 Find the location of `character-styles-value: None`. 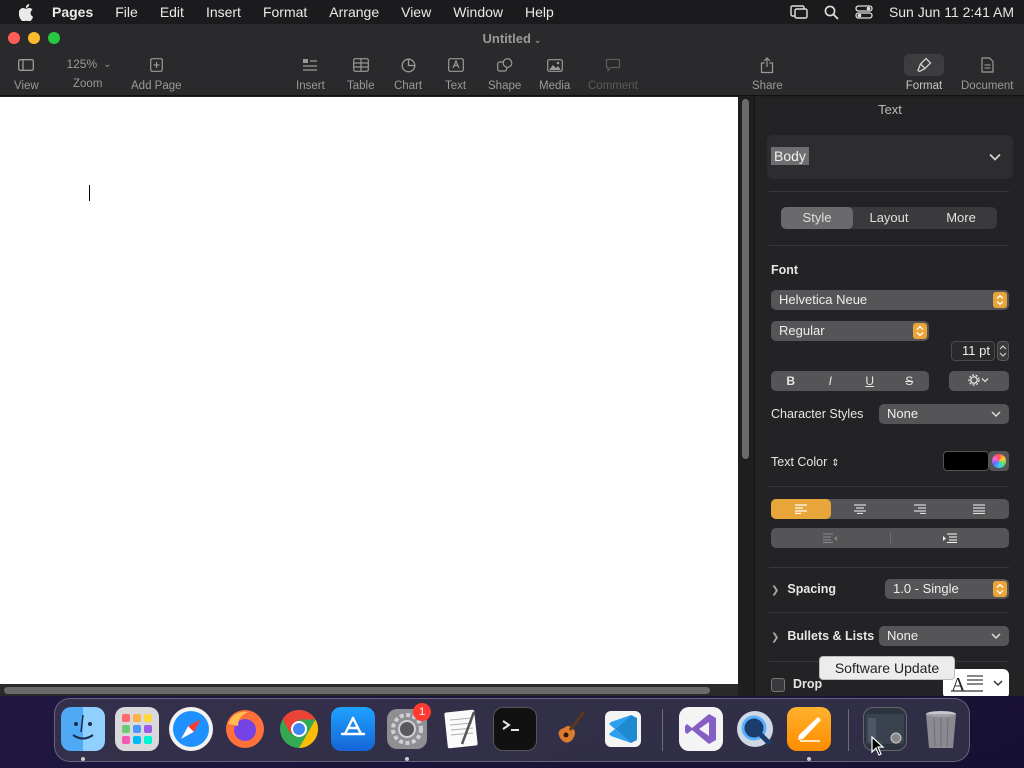

character-styles-value: None is located at coordinates (903, 413).